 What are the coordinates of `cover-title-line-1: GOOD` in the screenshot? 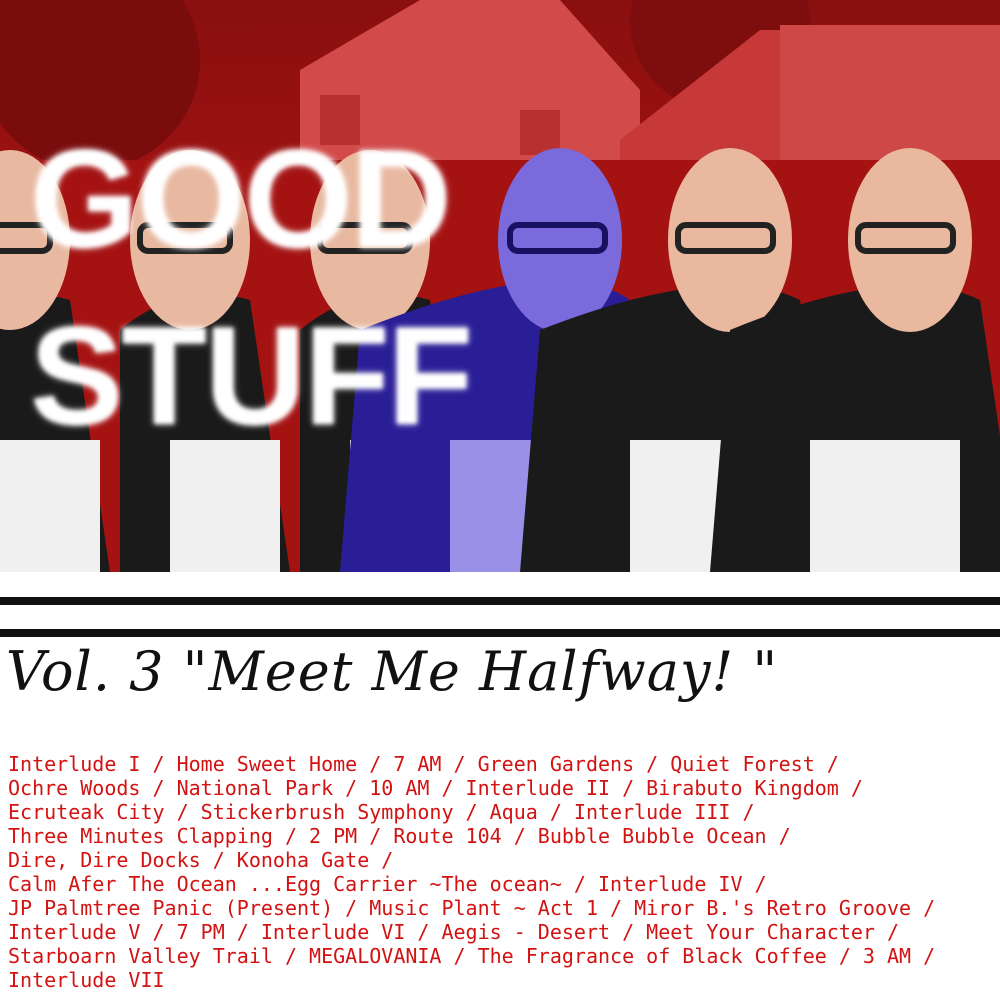 It's located at (241, 198).